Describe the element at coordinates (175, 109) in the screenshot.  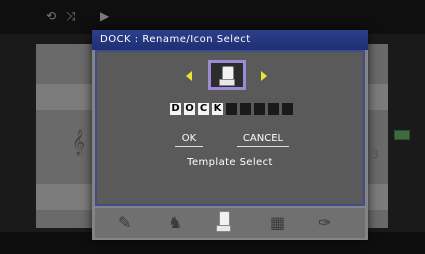
I see `name-char: D` at that location.